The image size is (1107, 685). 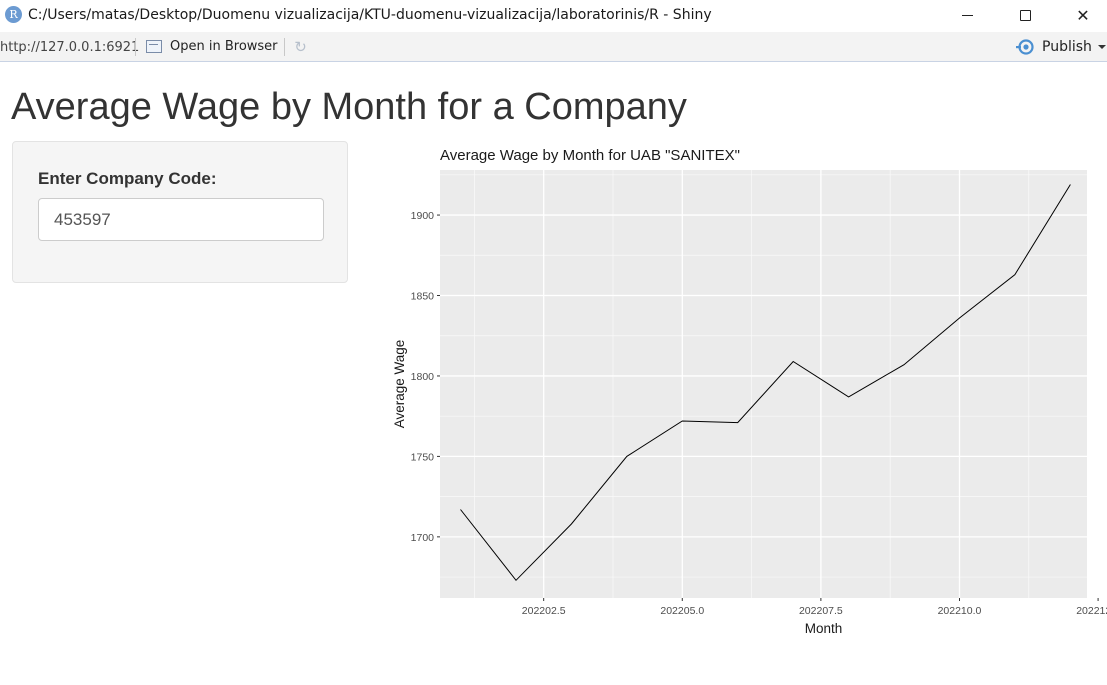 What do you see at coordinates (154, 46) in the screenshot?
I see `browser-window-icon` at bounding box center [154, 46].